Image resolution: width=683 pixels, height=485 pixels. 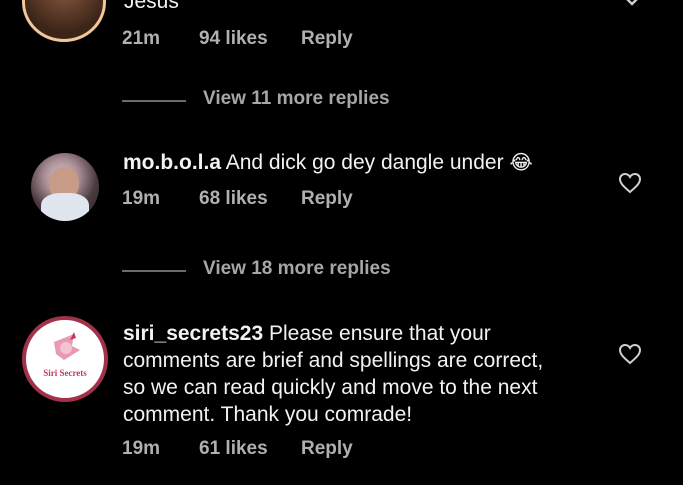 I want to click on likes-count: 94 likes, so click(x=233, y=39).